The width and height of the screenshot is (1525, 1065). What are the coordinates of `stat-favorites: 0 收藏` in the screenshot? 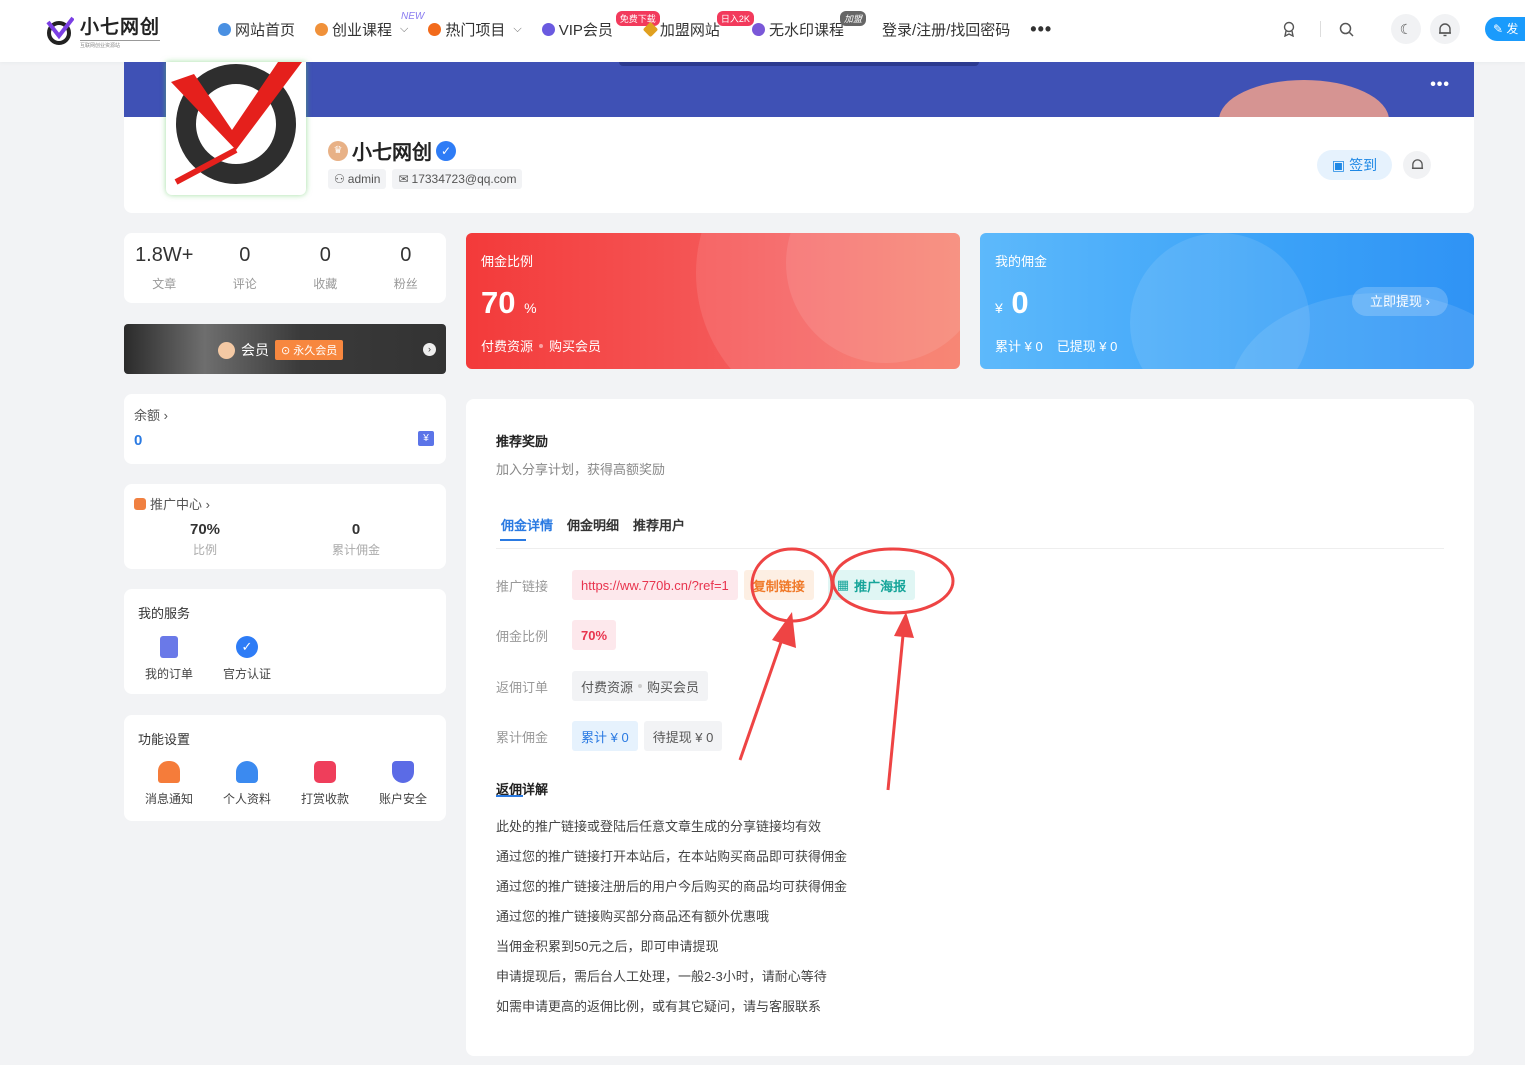 It's located at (325, 268).